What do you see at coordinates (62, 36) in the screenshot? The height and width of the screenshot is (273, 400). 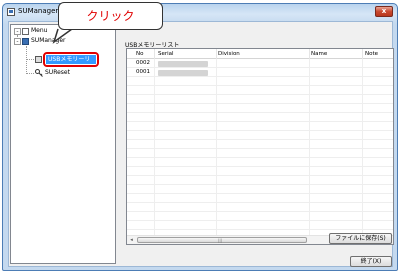 I see `callout-tail` at bounding box center [62, 36].